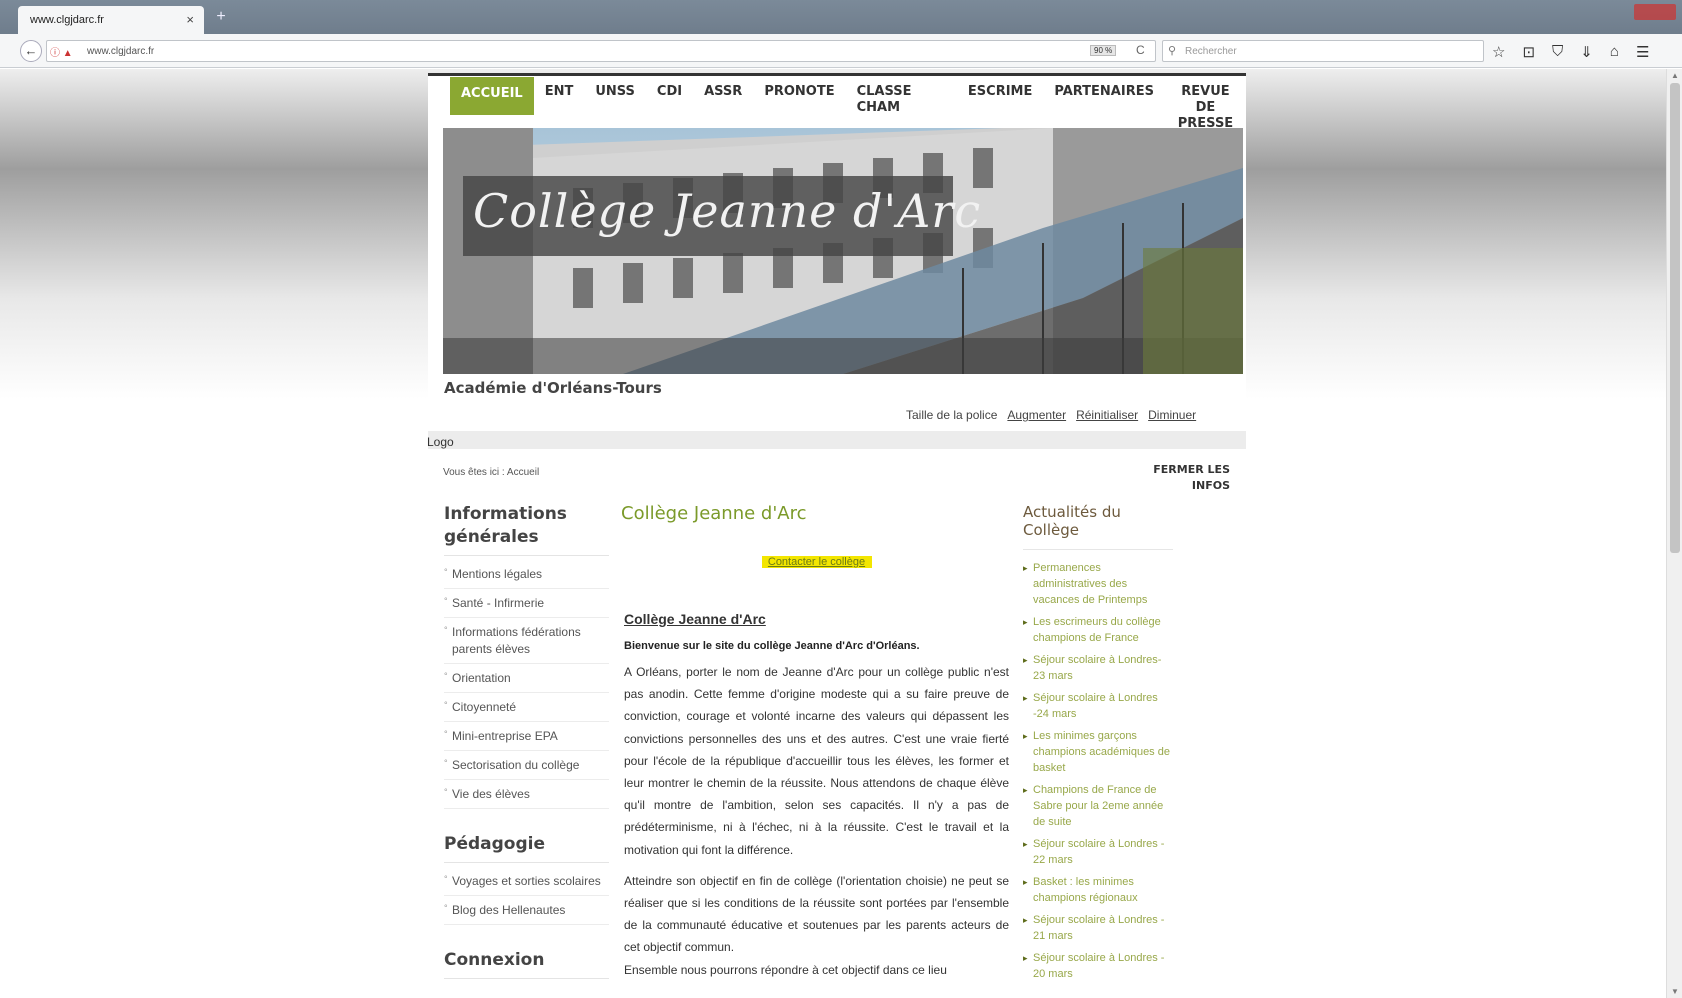  I want to click on url-bar: www.clgjdarc.fr, so click(601, 51).